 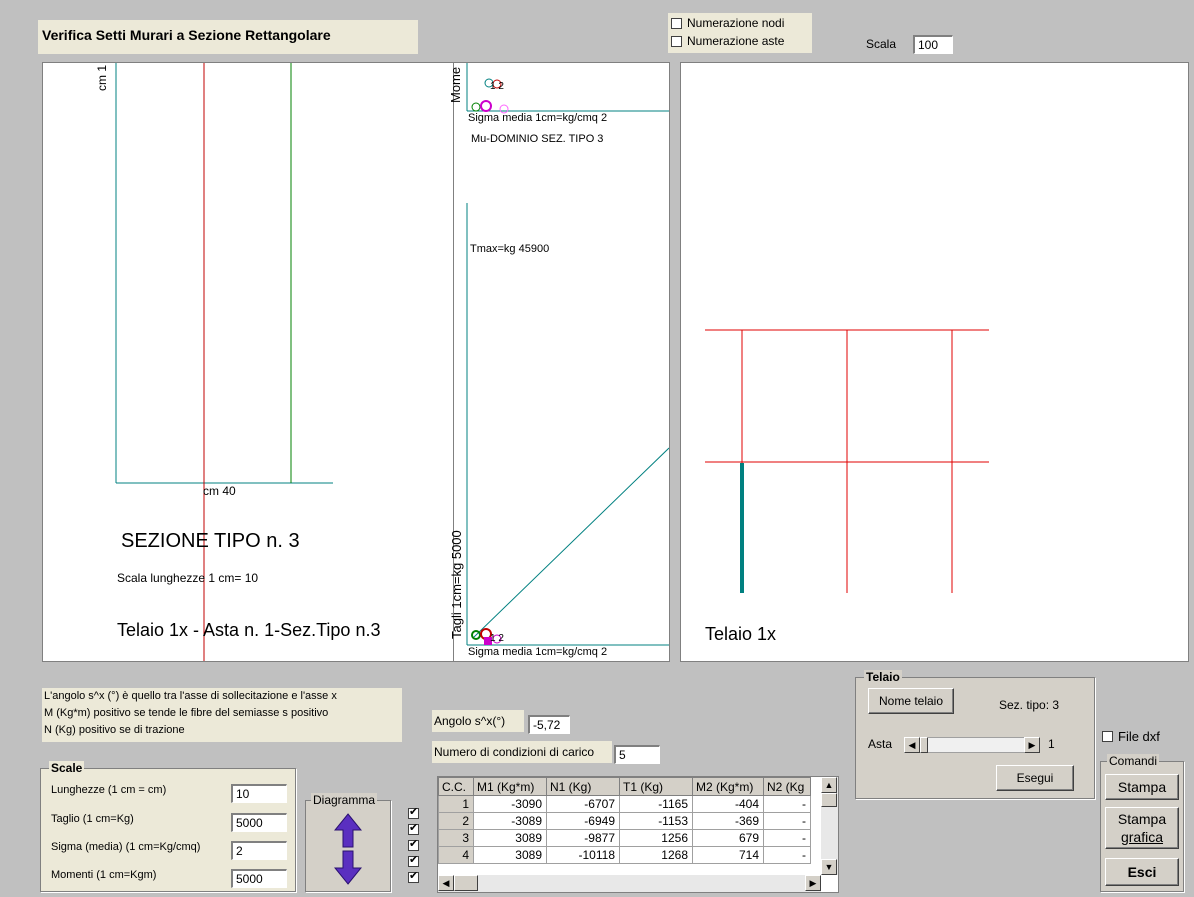 What do you see at coordinates (740, 33) in the screenshot?
I see `options-panel: Numerazione nodi Numerazione aste` at bounding box center [740, 33].